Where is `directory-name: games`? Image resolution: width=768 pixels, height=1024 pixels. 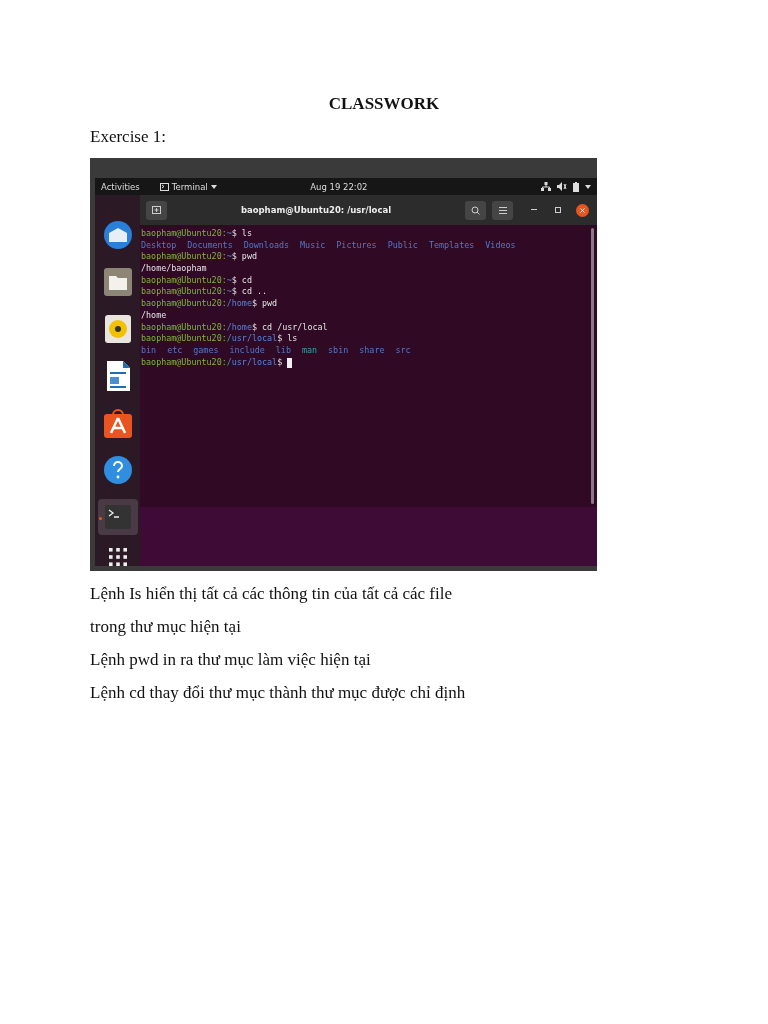 directory-name: games is located at coordinates (206, 350).